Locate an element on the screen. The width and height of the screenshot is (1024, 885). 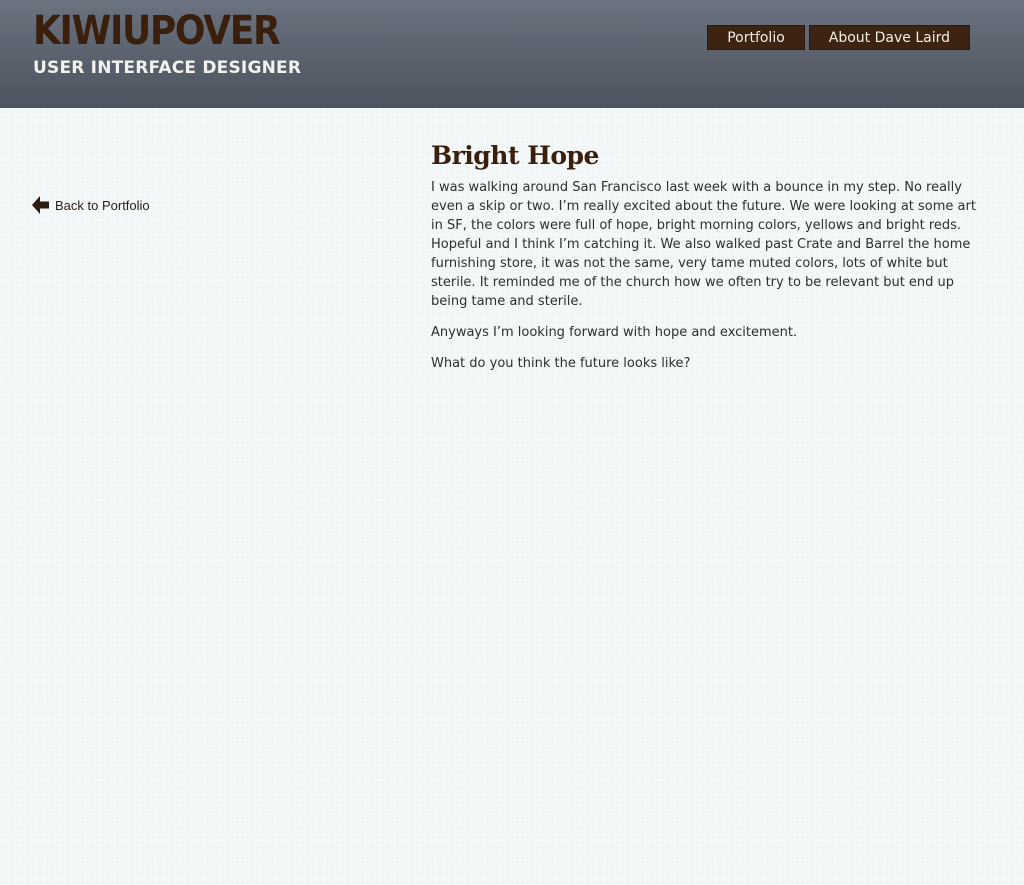
post-title: Bright Hope is located at coordinates (515, 155).